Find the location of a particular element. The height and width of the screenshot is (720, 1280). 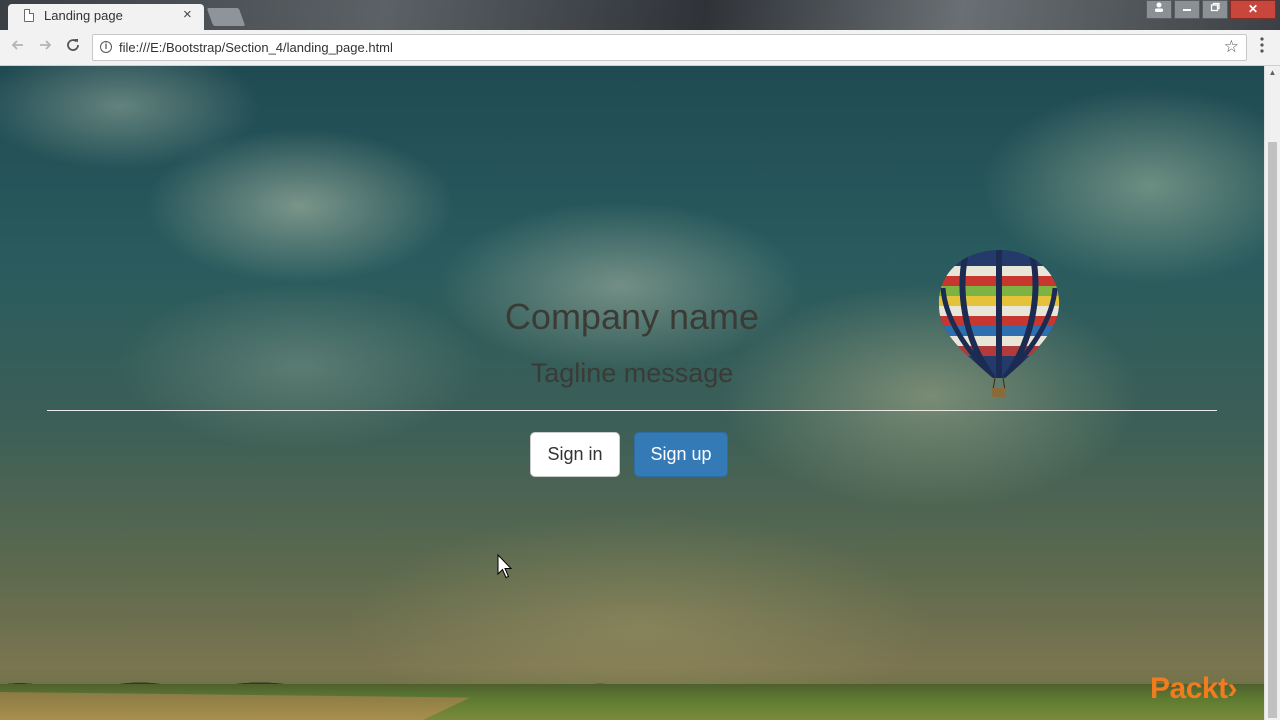

more-vertical-icon is located at coordinates (1262, 45).